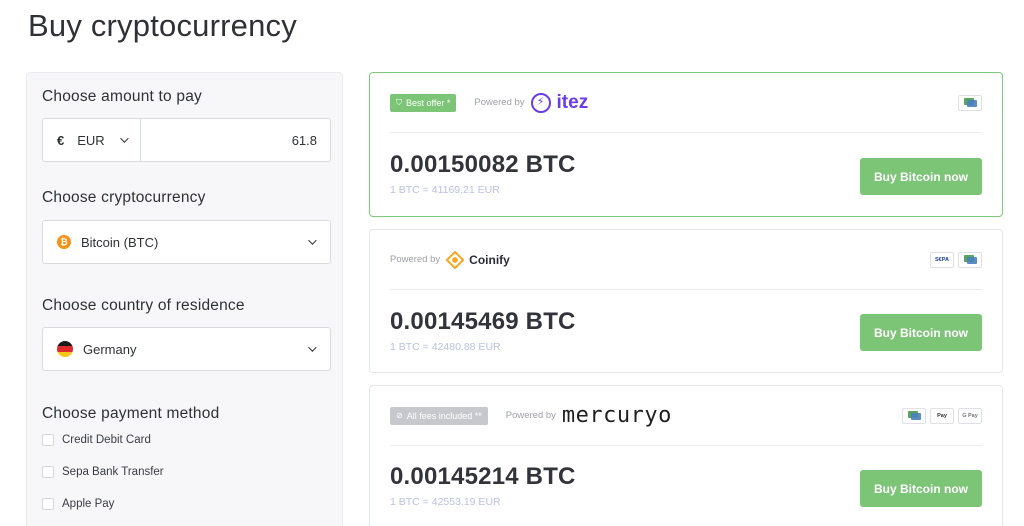 This screenshot has height=526, width=1024. I want to click on provider-name: Coinify, so click(489, 259).